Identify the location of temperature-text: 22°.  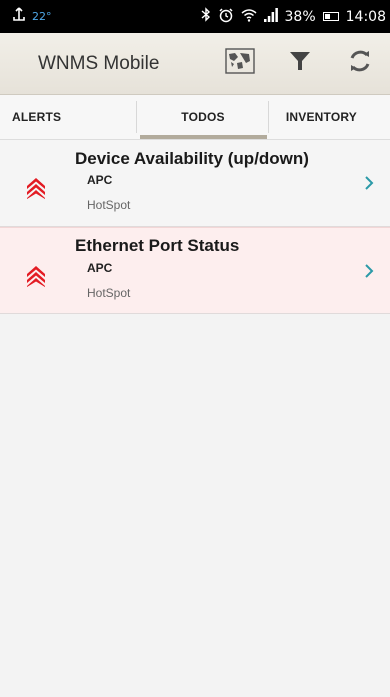
(42, 16).